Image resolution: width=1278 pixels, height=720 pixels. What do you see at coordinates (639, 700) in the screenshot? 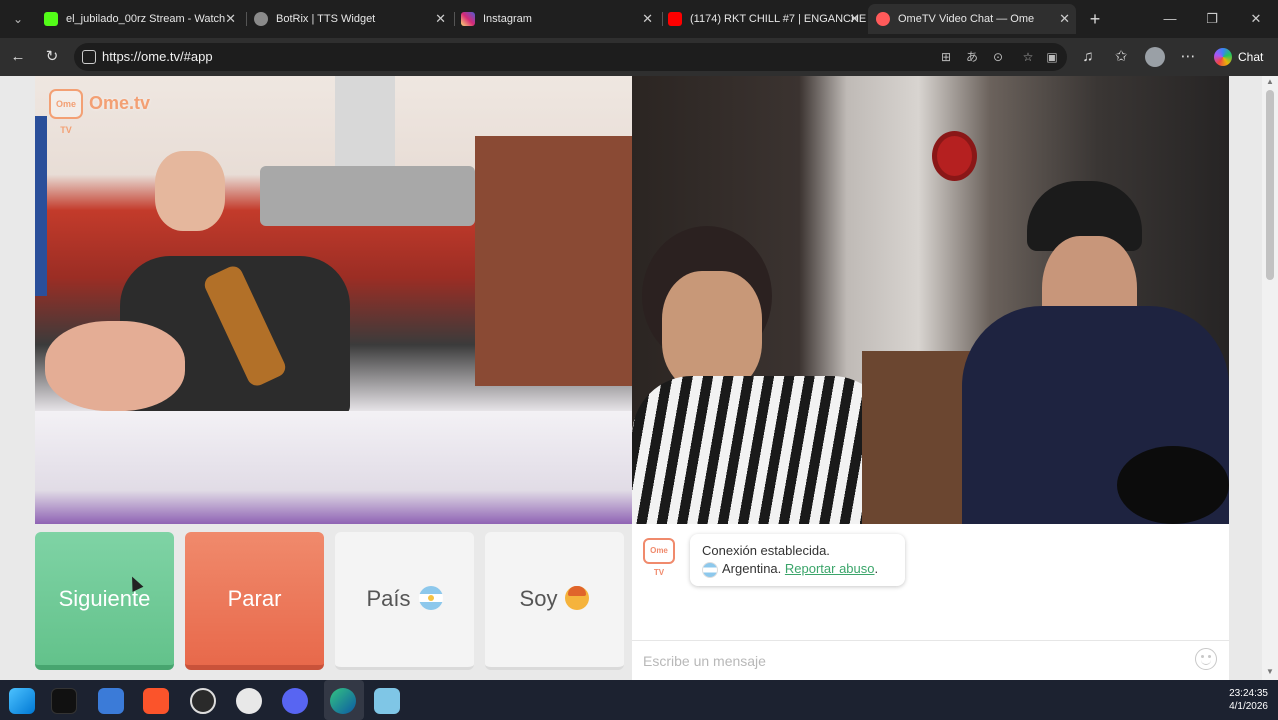
I see `windows-taskbar: 23:24:35 4/1/2026` at bounding box center [639, 700].